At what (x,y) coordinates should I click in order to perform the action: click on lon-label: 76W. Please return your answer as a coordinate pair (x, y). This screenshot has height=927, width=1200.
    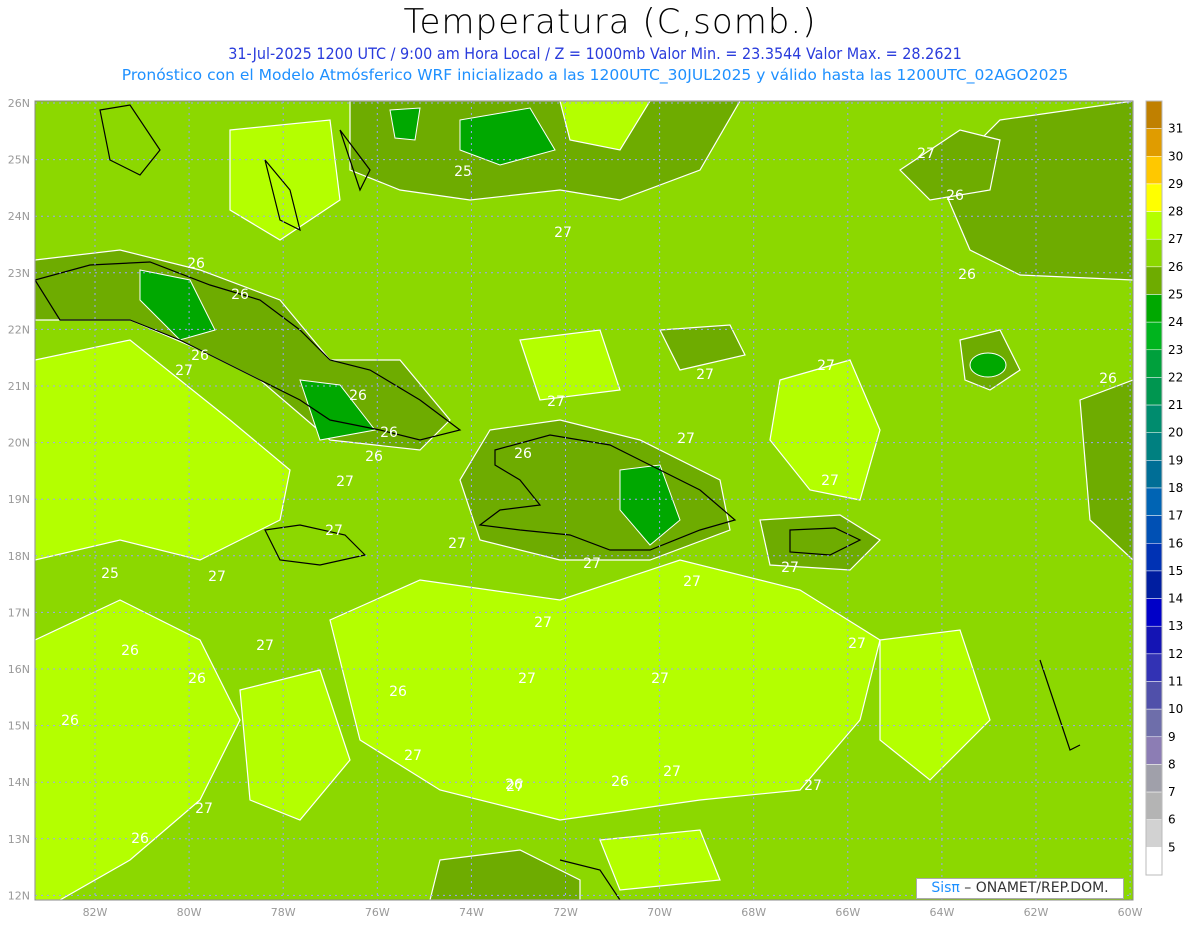
    Looking at the image, I should click on (377, 912).